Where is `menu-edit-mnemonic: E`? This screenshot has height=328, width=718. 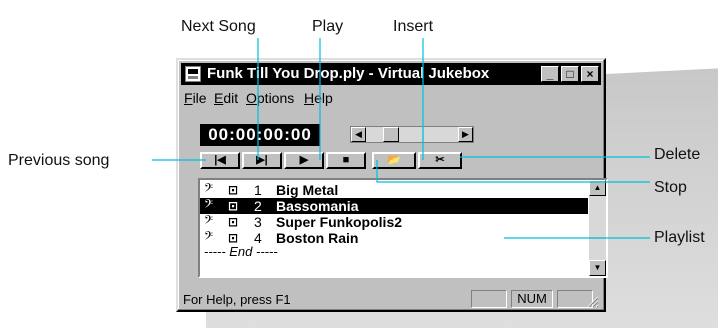 menu-edit-mnemonic: E is located at coordinates (219, 98).